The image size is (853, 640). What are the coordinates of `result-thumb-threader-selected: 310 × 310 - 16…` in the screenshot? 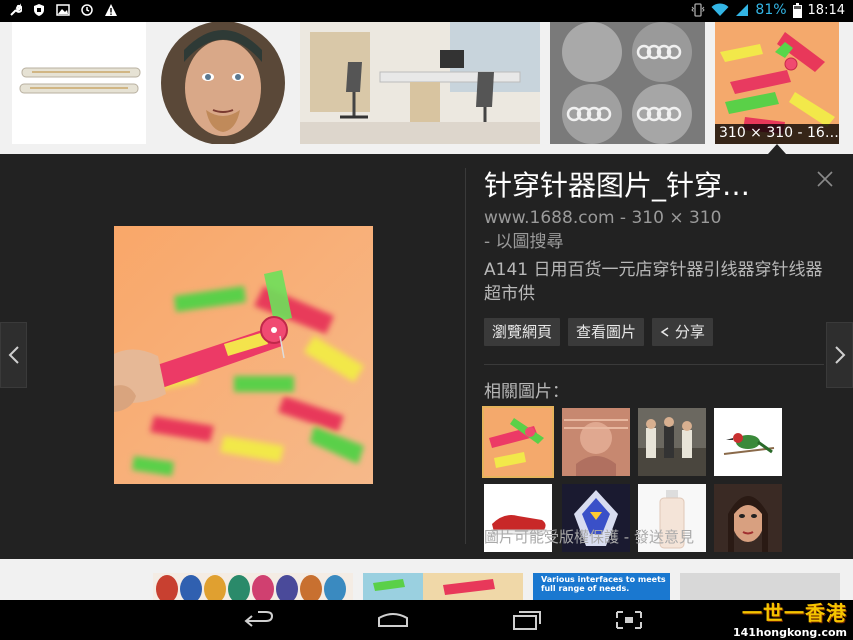 It's located at (777, 83).